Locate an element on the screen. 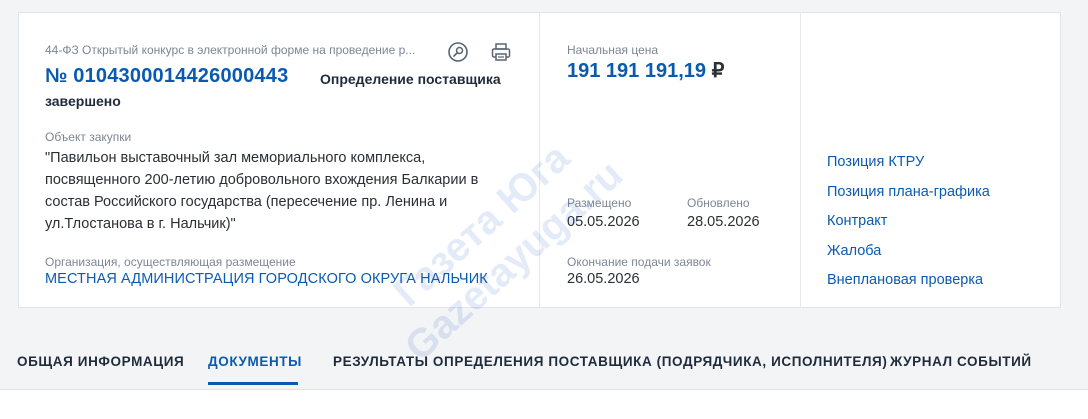 Image resolution: width=1088 pixels, height=419 pixels. print-icon is located at coordinates (501, 52).